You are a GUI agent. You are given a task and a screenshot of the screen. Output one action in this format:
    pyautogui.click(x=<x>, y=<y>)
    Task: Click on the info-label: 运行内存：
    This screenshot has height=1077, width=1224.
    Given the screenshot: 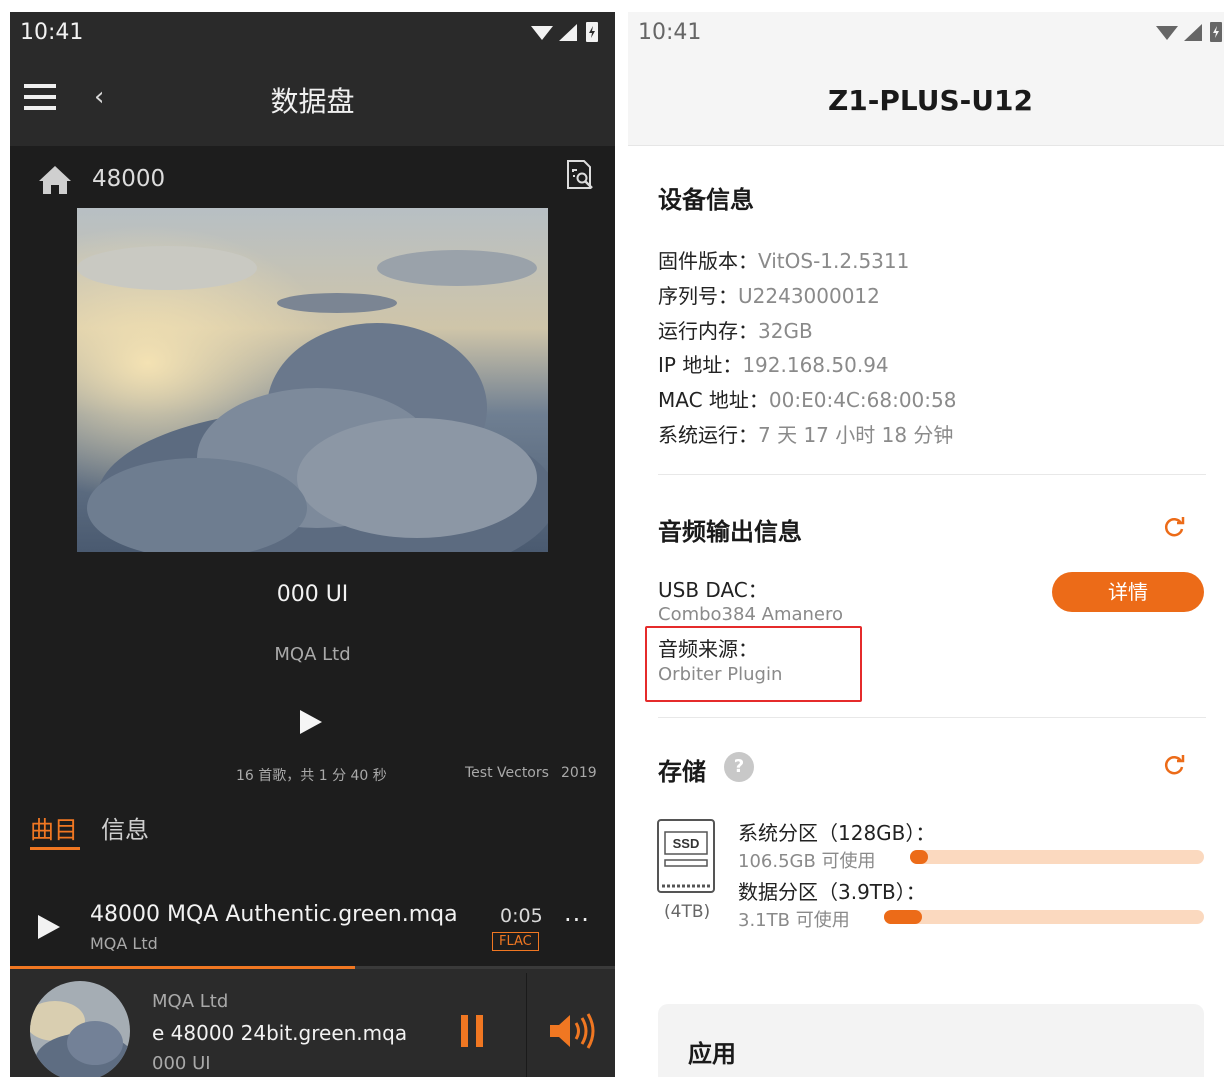 What is the action you would take?
    pyautogui.click(x=708, y=331)
    